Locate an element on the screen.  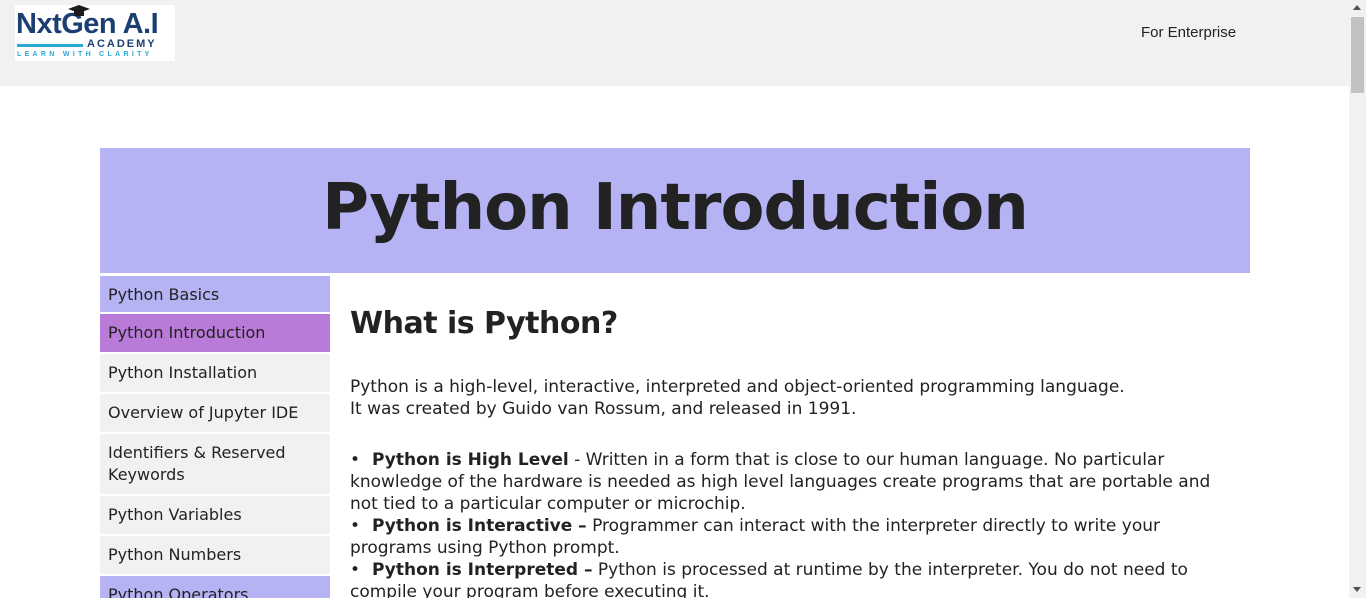
sidebar-item-python-numbers: Python Numbers is located at coordinates (215, 556).